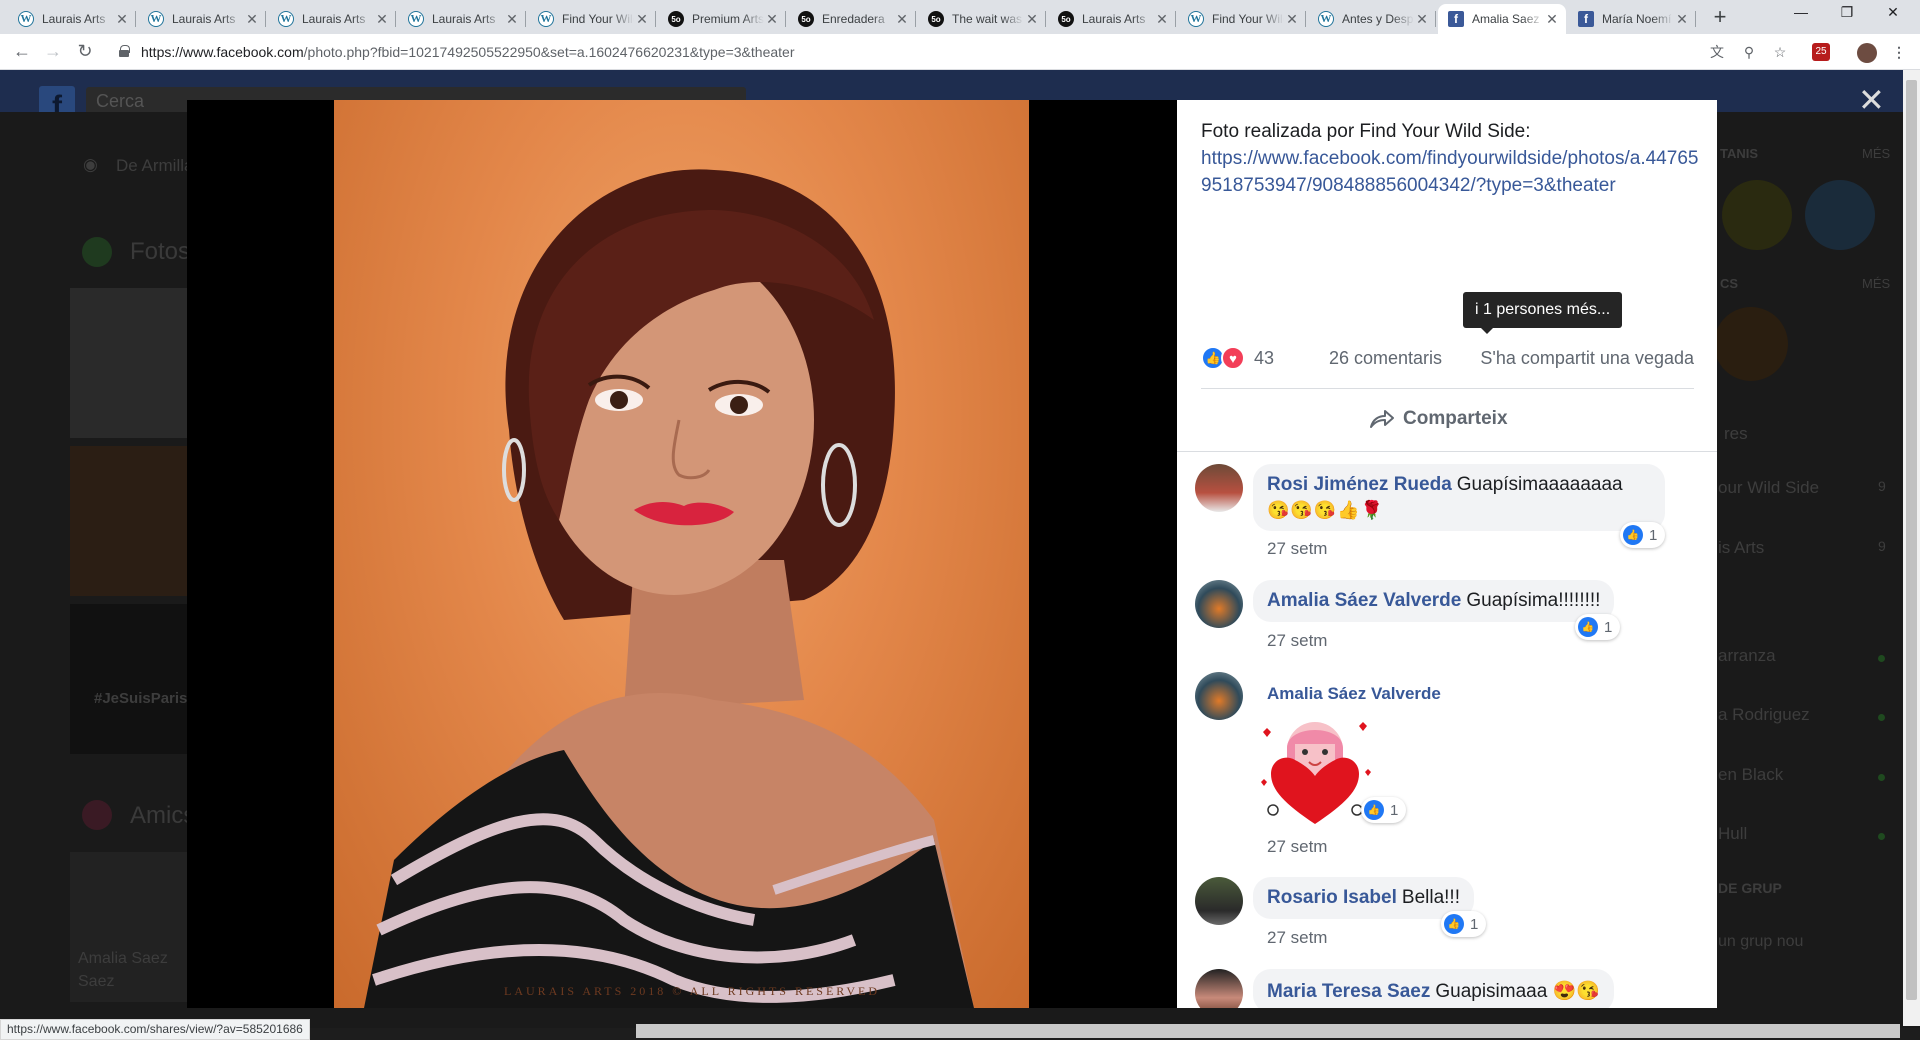 This screenshot has width=1920, height=1040. I want to click on comment-emojis: 😍😘, so click(1576, 991).